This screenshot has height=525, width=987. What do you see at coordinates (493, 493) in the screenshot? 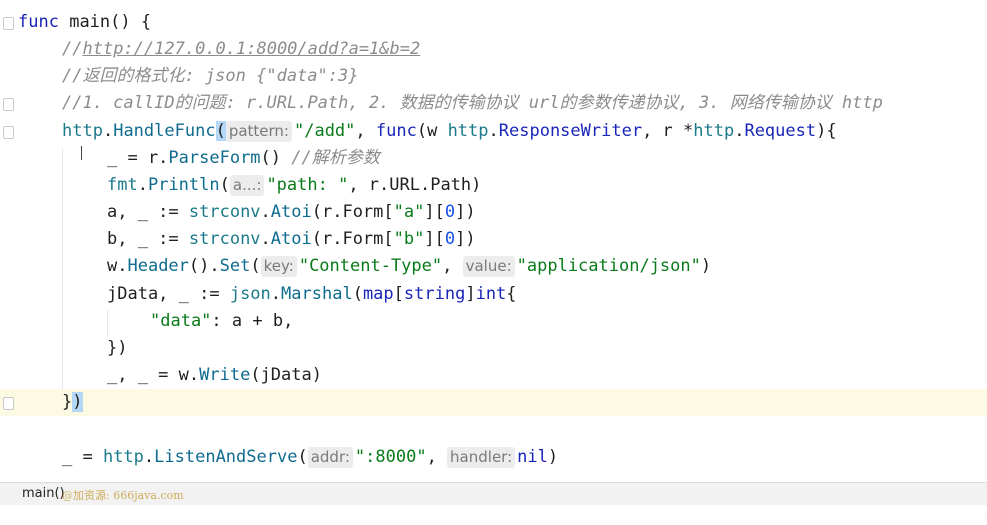
I see `breadcrumb-bar: main() @加资源: 666java.com` at bounding box center [493, 493].